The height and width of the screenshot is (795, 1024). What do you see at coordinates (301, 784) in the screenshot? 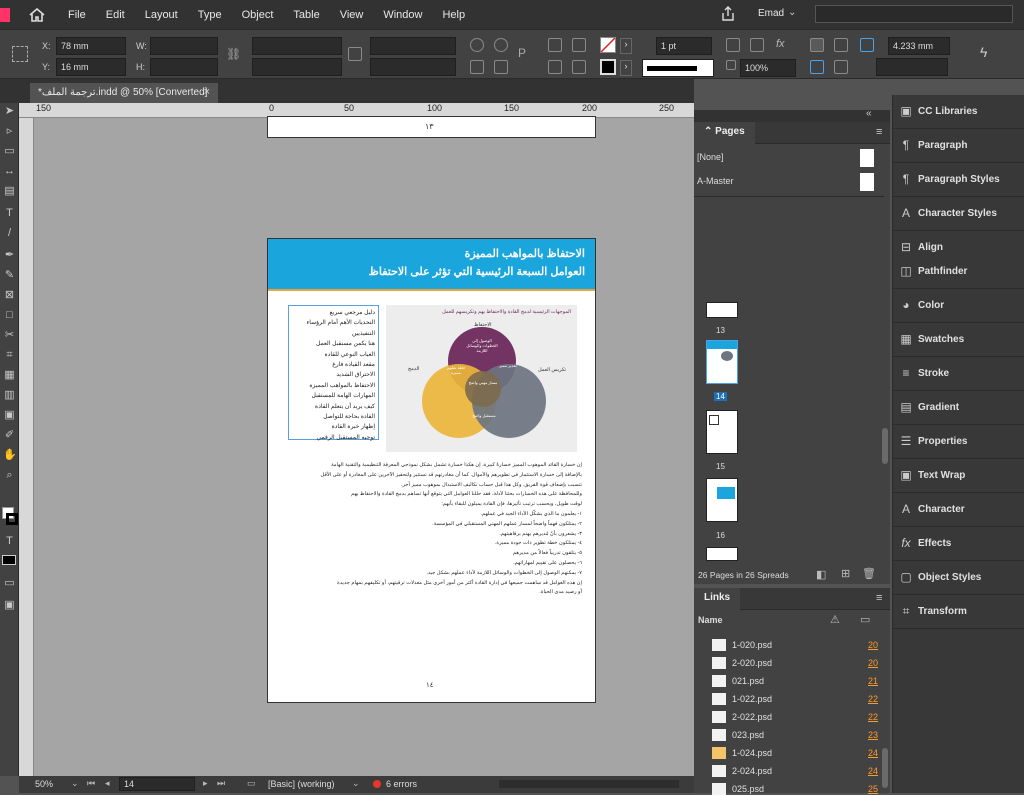
I see `preflight-profile: [Basic] (working)` at bounding box center [301, 784].